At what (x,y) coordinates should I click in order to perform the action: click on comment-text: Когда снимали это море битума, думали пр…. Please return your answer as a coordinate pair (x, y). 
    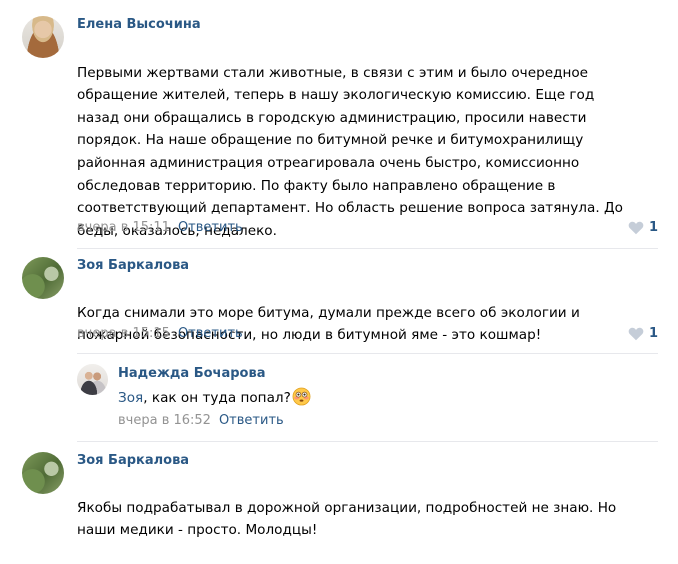
    Looking at the image, I should click on (328, 324).